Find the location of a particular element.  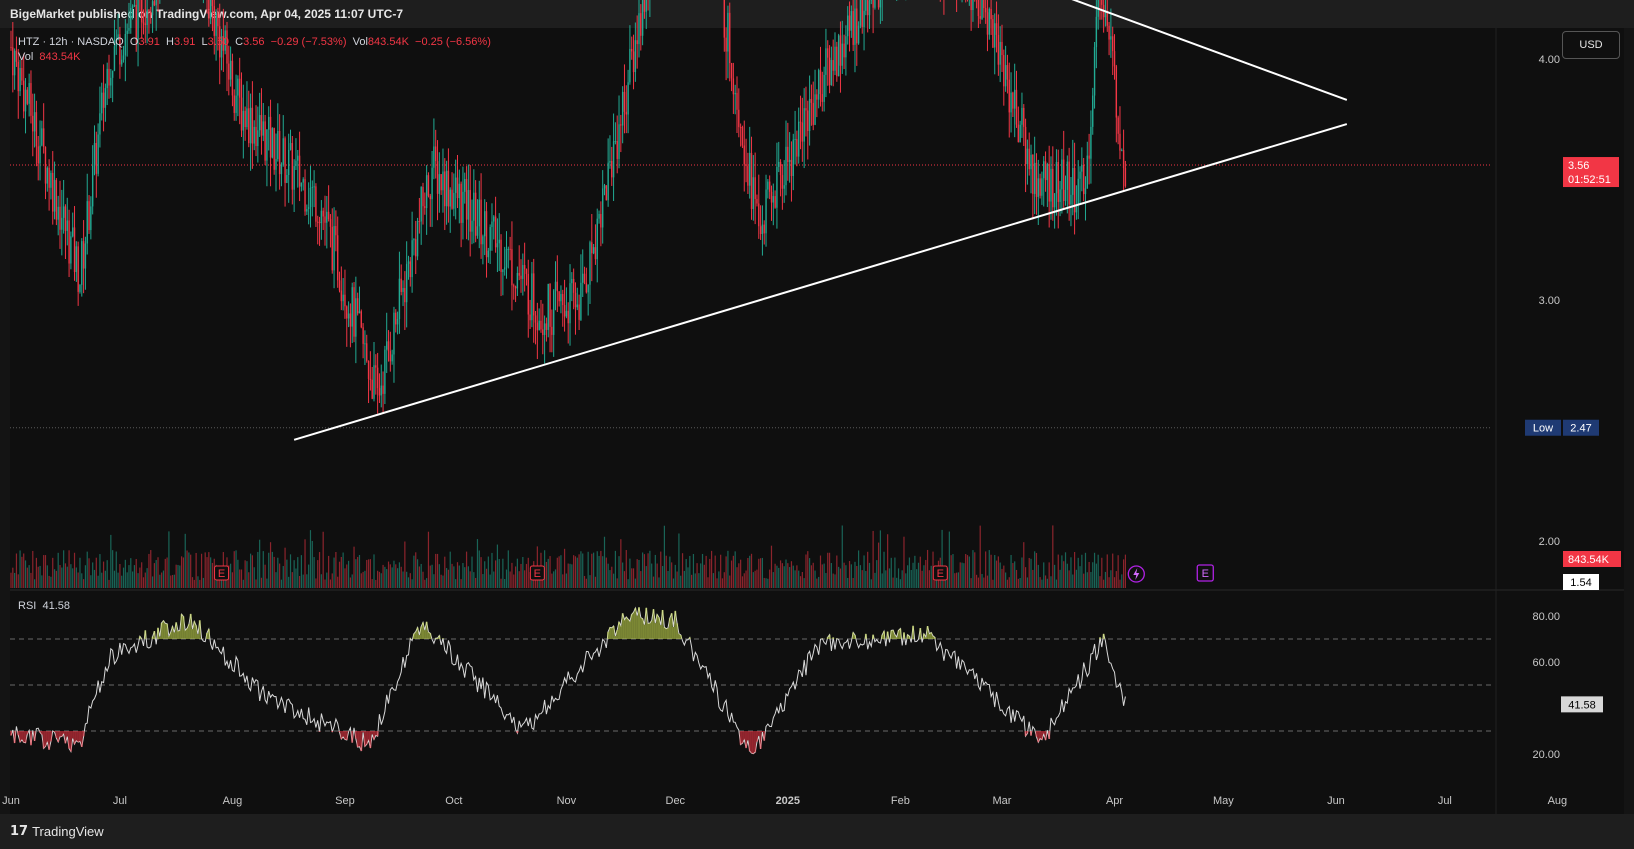

upcoming-earnings-marker: E is located at coordinates (1205, 573).